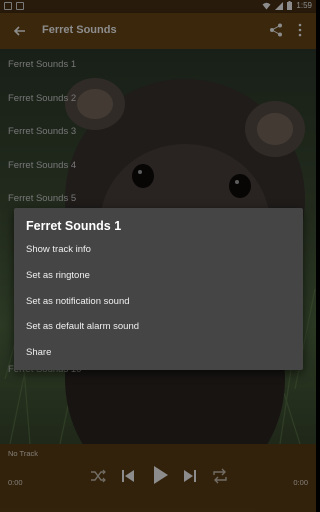 The width and height of the screenshot is (320, 512). What do you see at coordinates (74, 226) in the screenshot?
I see `dialog-title: Ferret Sounds 1` at bounding box center [74, 226].